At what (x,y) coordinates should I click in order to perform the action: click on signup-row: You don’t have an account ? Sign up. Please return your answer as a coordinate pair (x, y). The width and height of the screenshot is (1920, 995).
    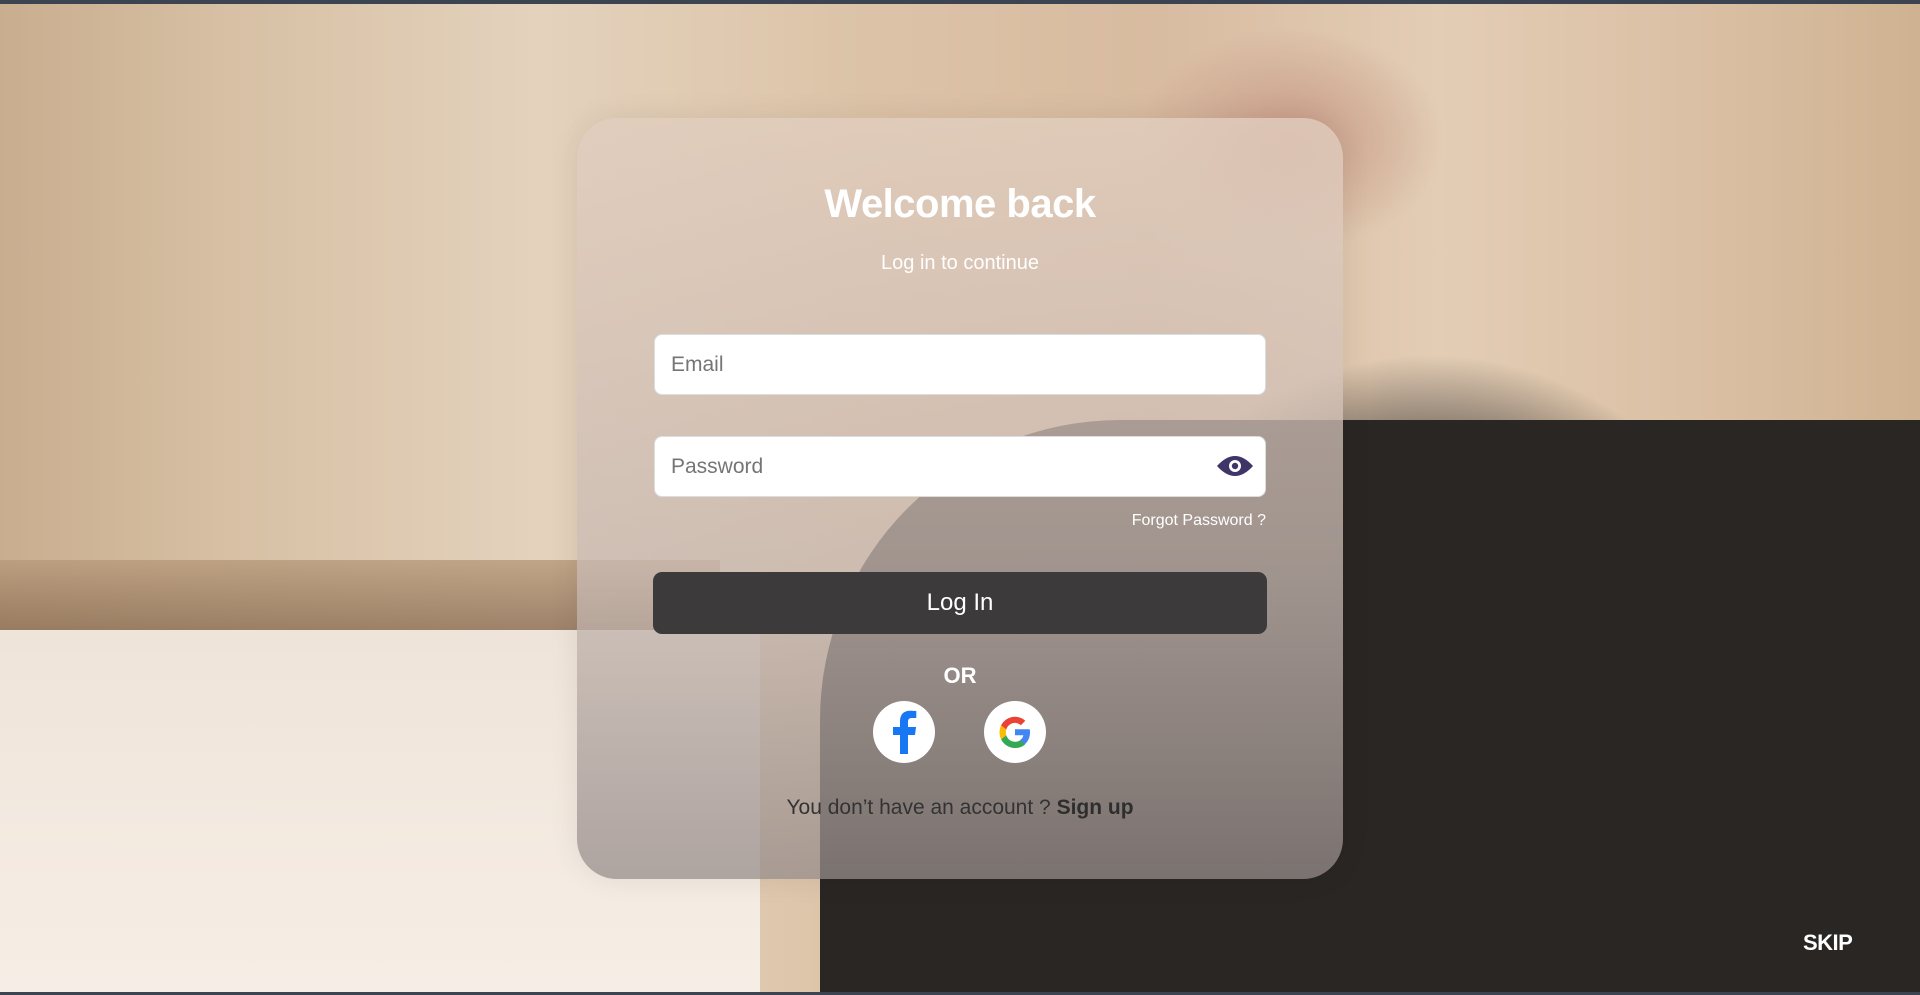
    Looking at the image, I should click on (960, 808).